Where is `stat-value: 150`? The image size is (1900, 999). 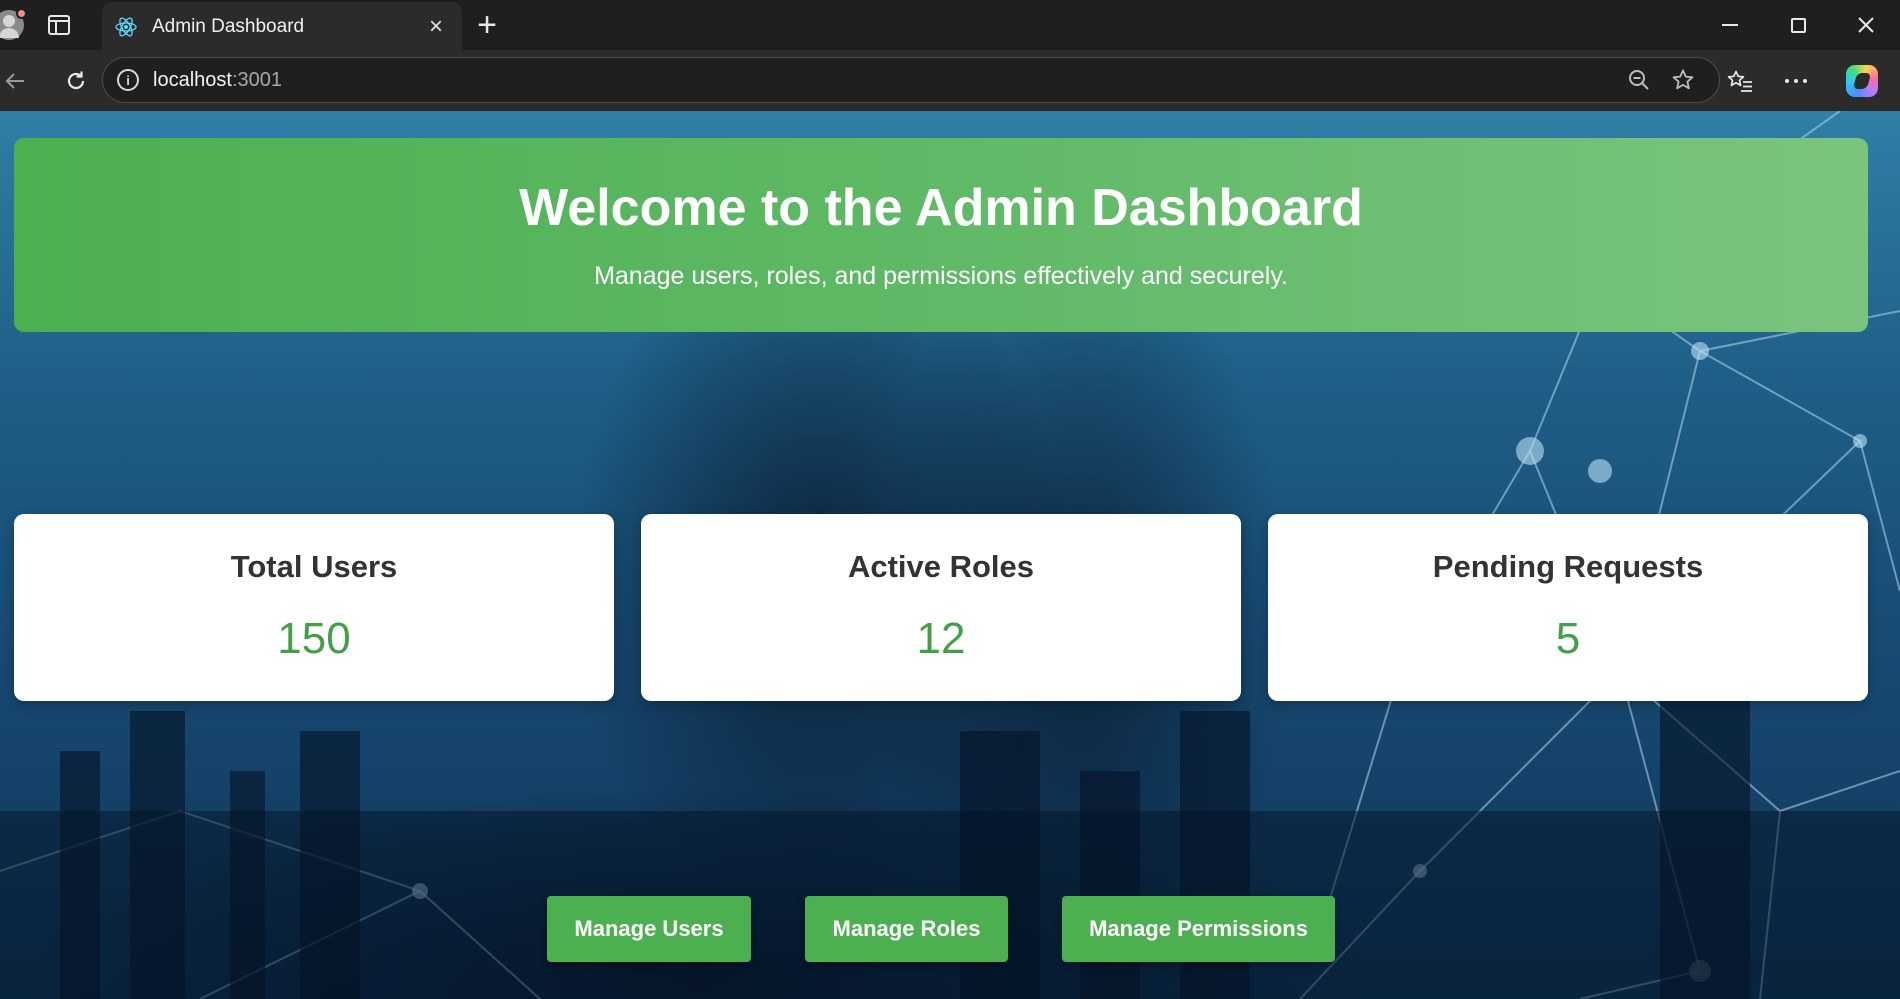
stat-value: 150 is located at coordinates (314, 638).